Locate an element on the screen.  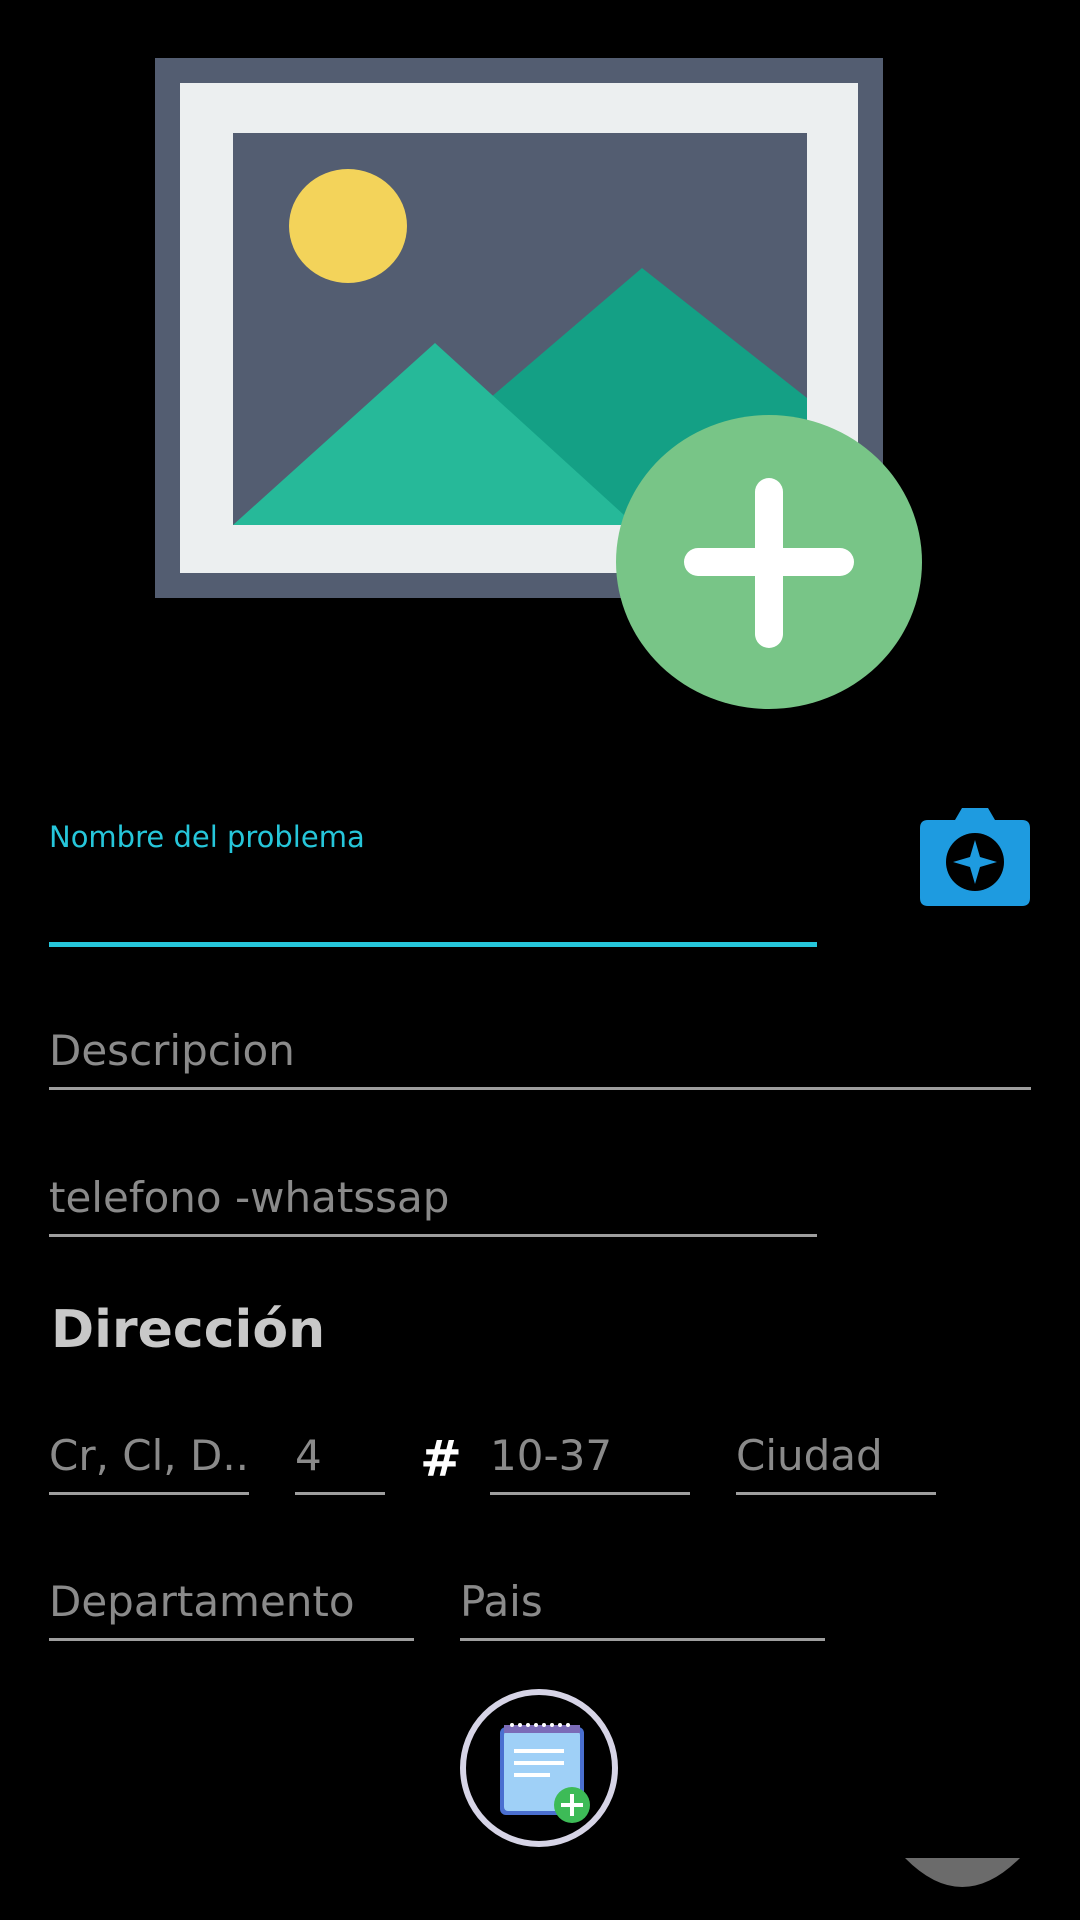
street-type-underline is located at coordinates (149, 1493).